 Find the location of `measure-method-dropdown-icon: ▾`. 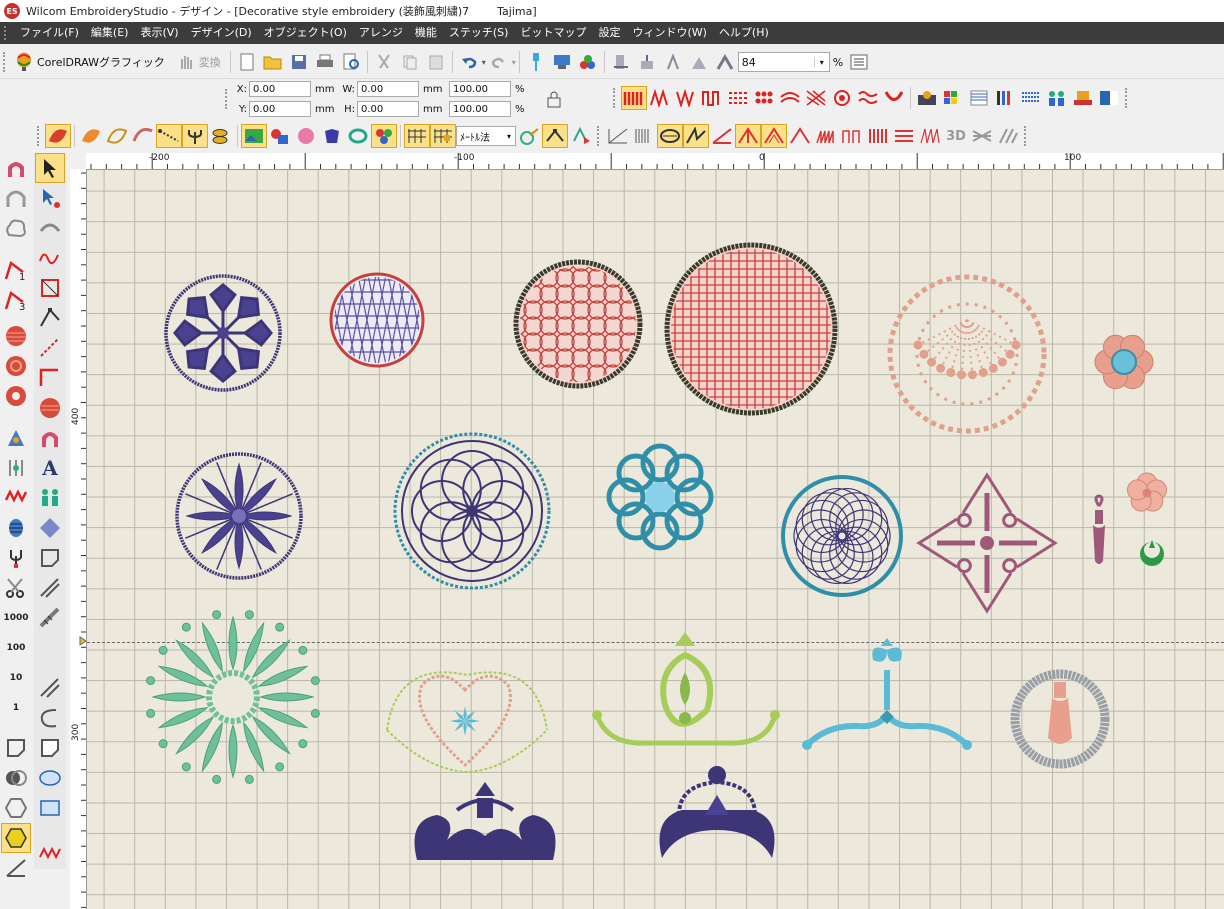

measure-method-dropdown-icon: ▾ is located at coordinates (509, 136).